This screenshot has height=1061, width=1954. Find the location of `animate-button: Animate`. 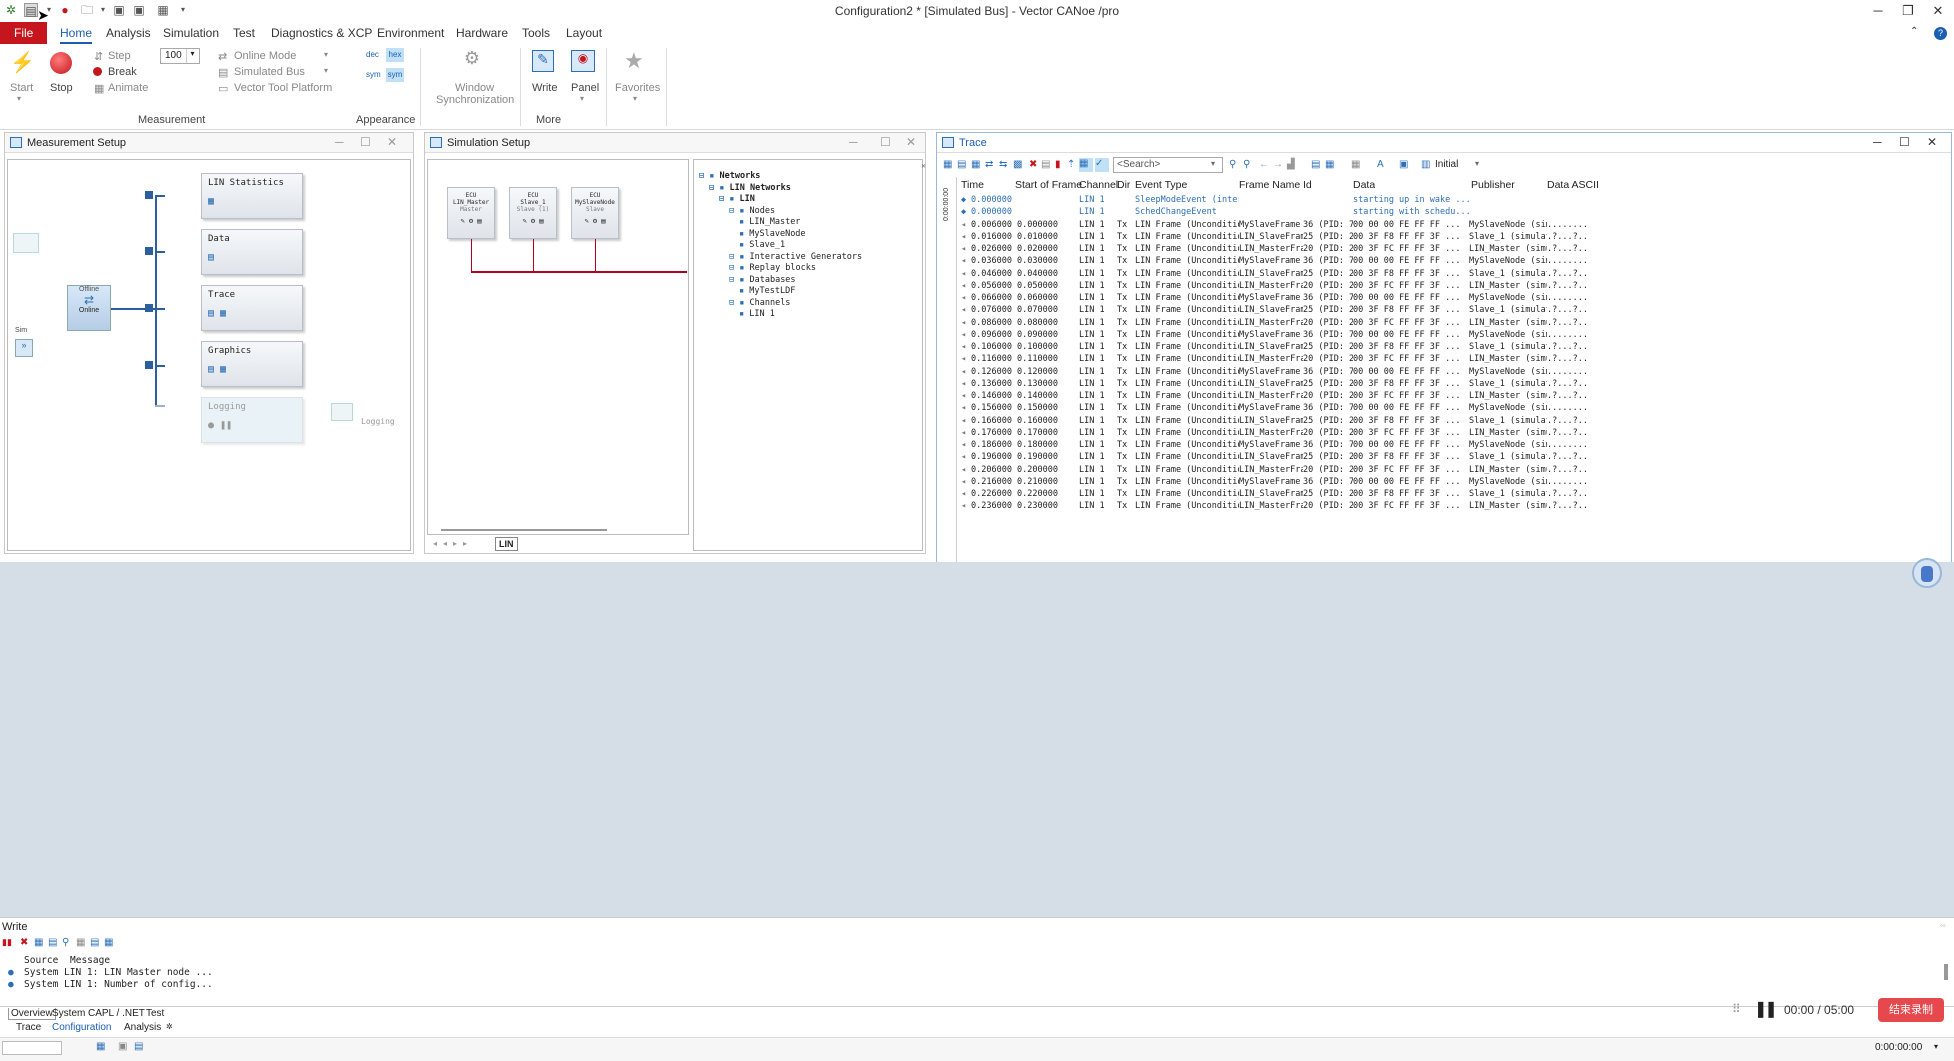

animate-button: Animate is located at coordinates (128, 88).